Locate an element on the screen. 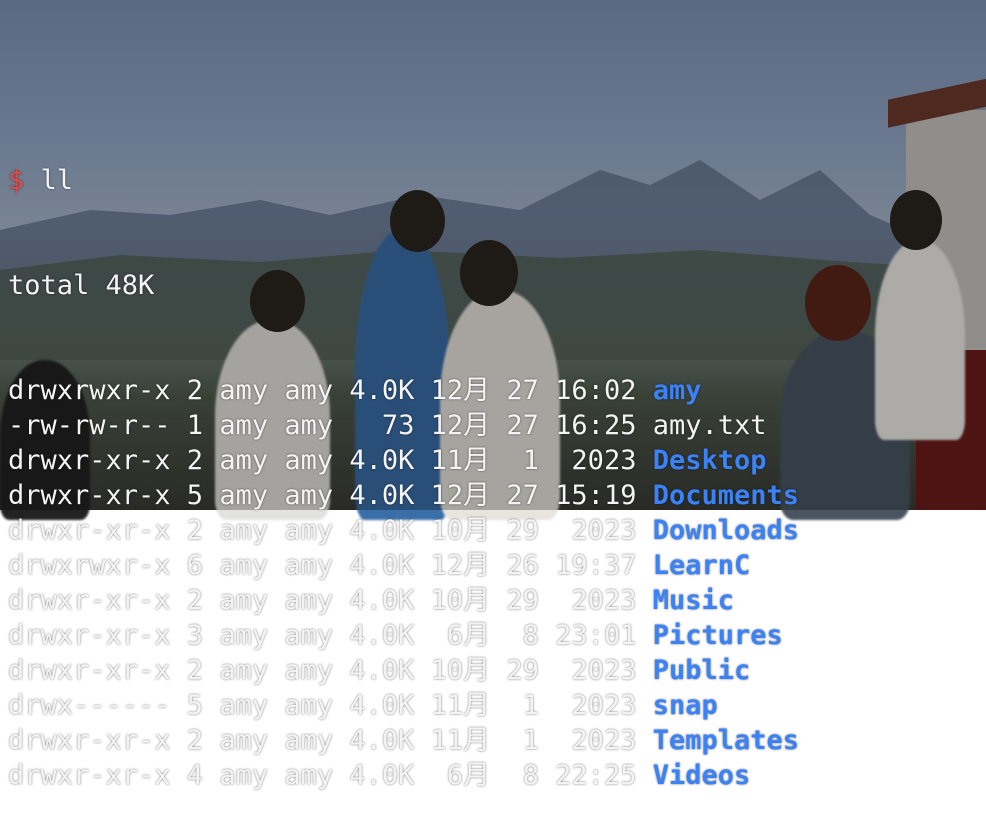 This screenshot has height=828, width=986. entry-metadata: drwx------ 5 amy amy 4.0K 11月 1 2023 is located at coordinates (330, 705).